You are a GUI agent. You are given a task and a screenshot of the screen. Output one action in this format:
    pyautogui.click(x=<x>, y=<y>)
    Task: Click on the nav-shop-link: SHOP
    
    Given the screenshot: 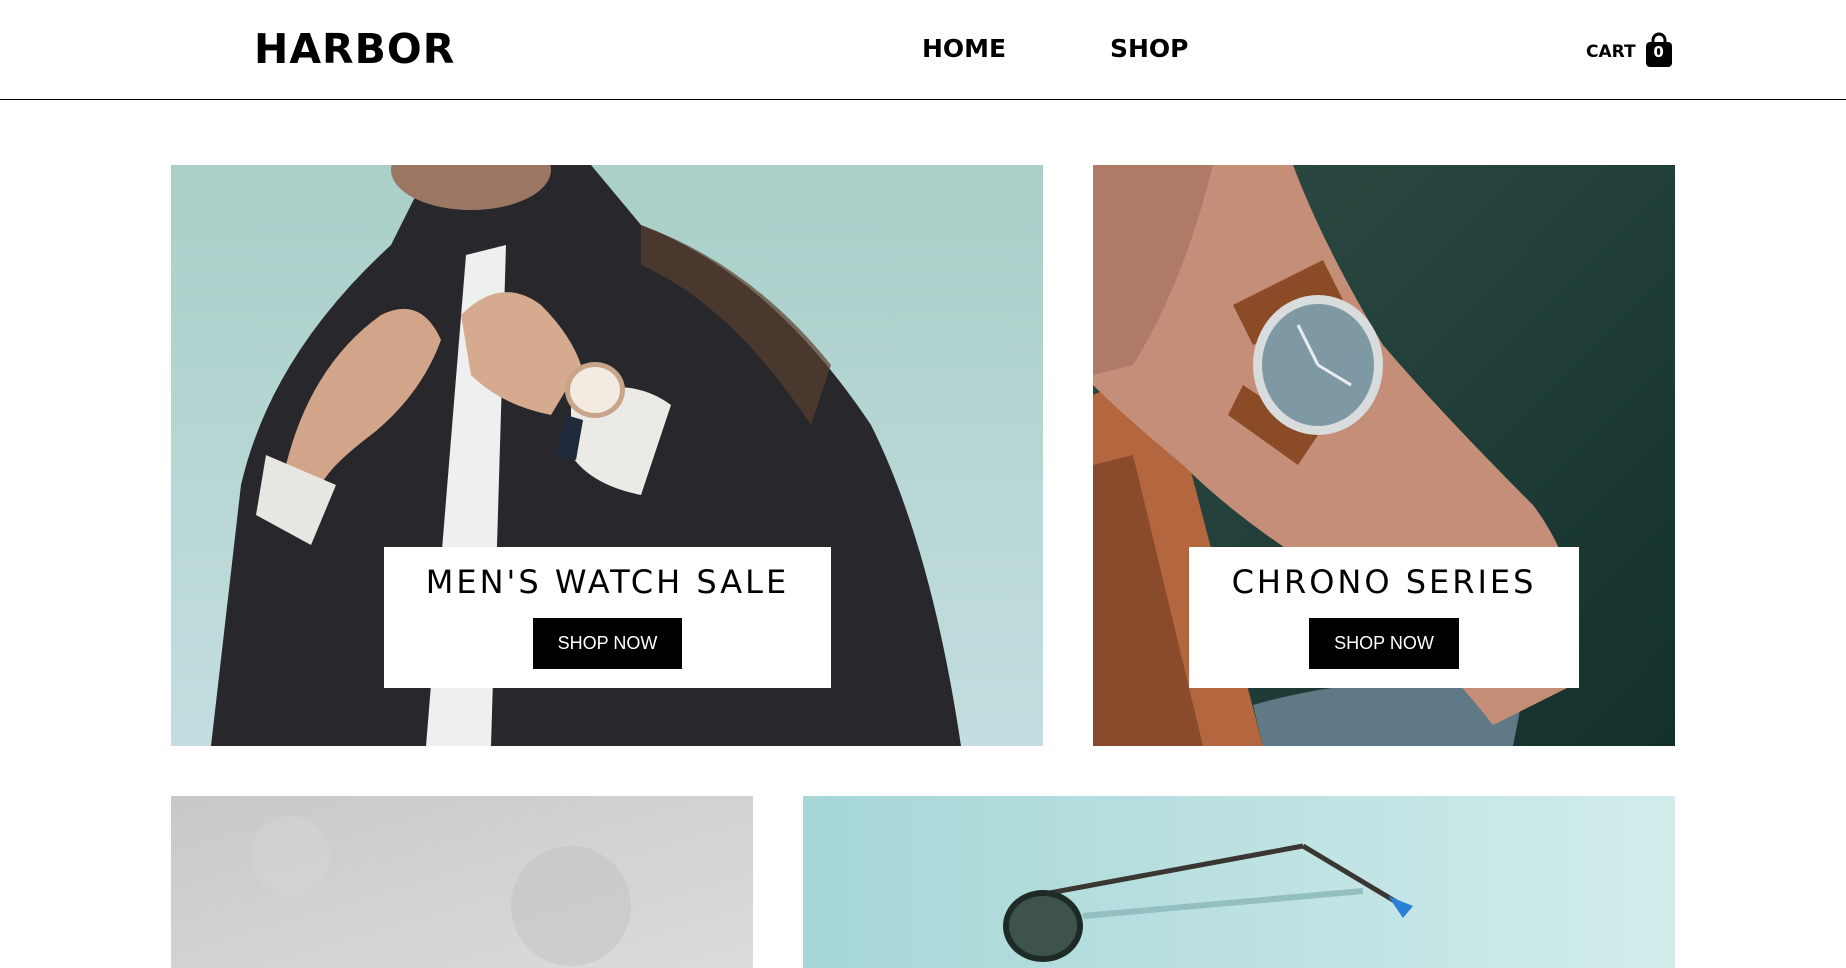 What is the action you would take?
    pyautogui.click(x=1149, y=49)
    